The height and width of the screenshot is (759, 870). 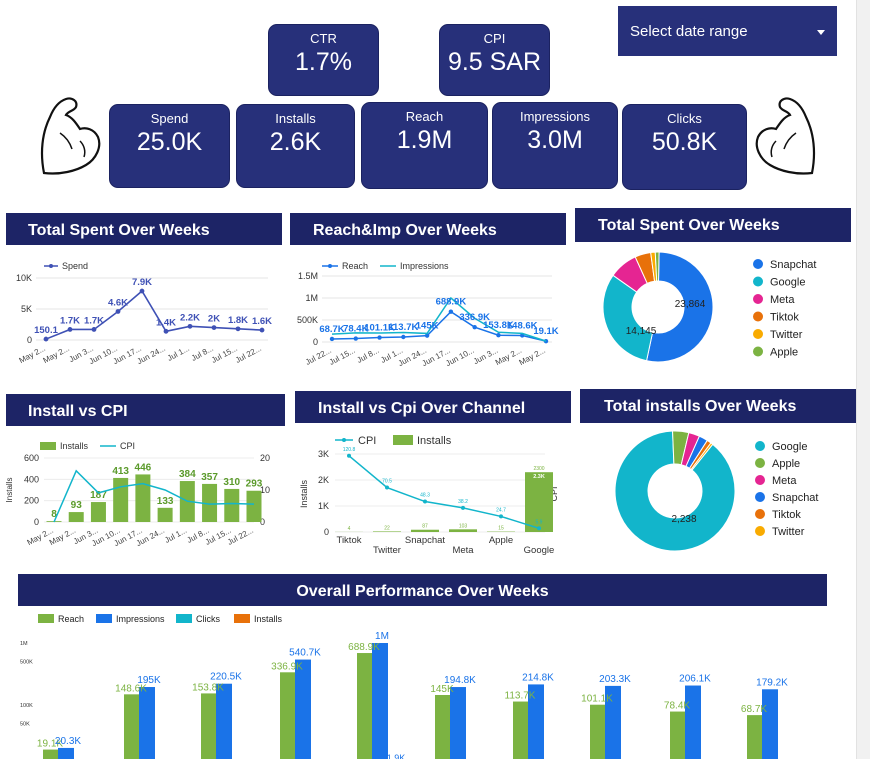 I want to click on kpi-spend-value: 25.0K, so click(x=169, y=142).